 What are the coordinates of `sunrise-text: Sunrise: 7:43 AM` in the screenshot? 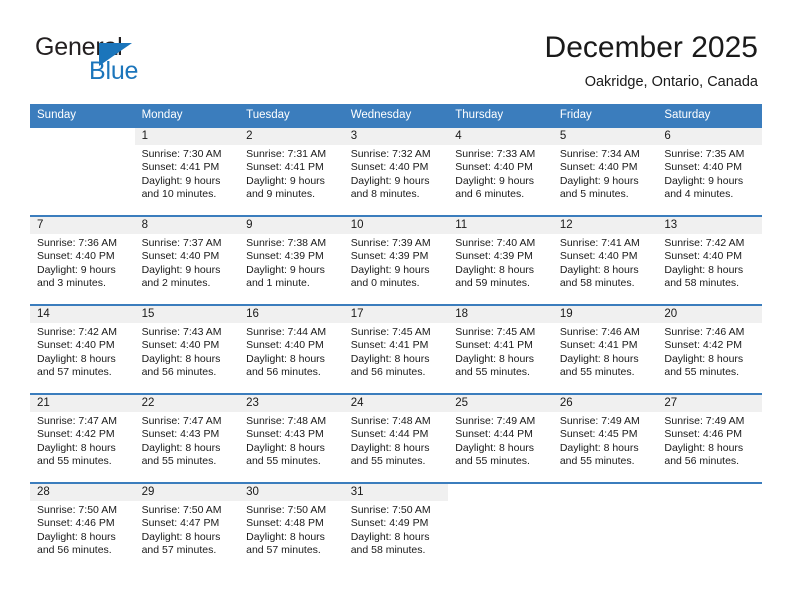 It's located at (181, 332).